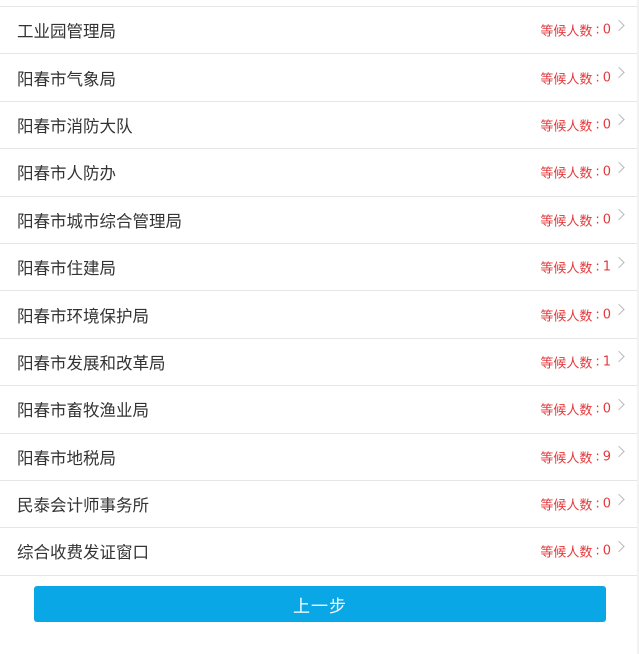 Image resolution: width=639 pixels, height=654 pixels. I want to click on list-item: 民泰会计师事务所 等候人数 : 0, so click(319, 505).